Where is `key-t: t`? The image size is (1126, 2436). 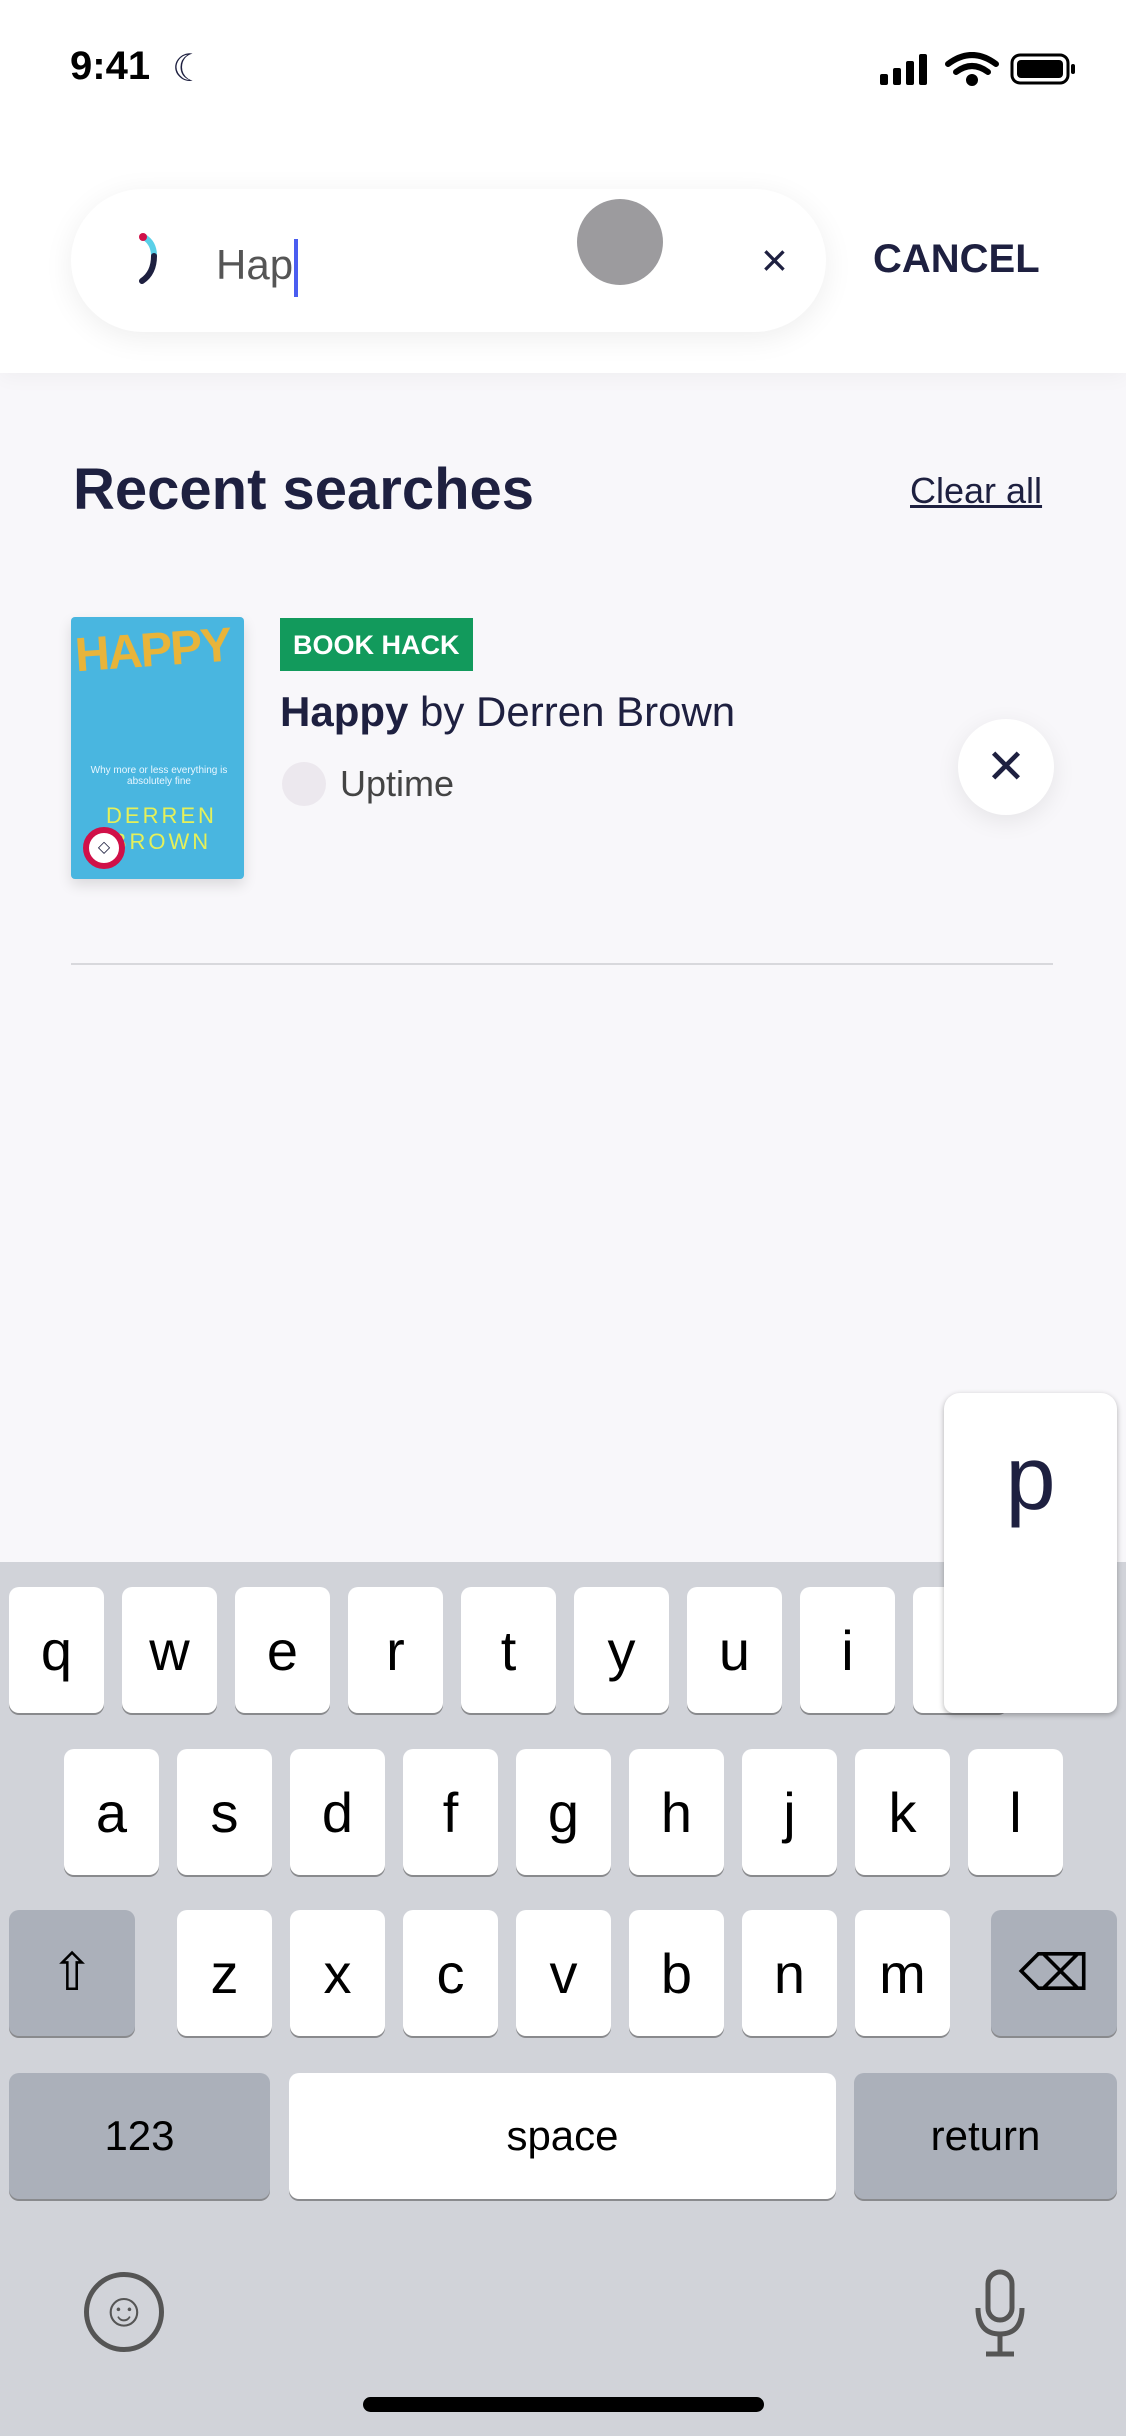
key-t: t is located at coordinates (508, 1650).